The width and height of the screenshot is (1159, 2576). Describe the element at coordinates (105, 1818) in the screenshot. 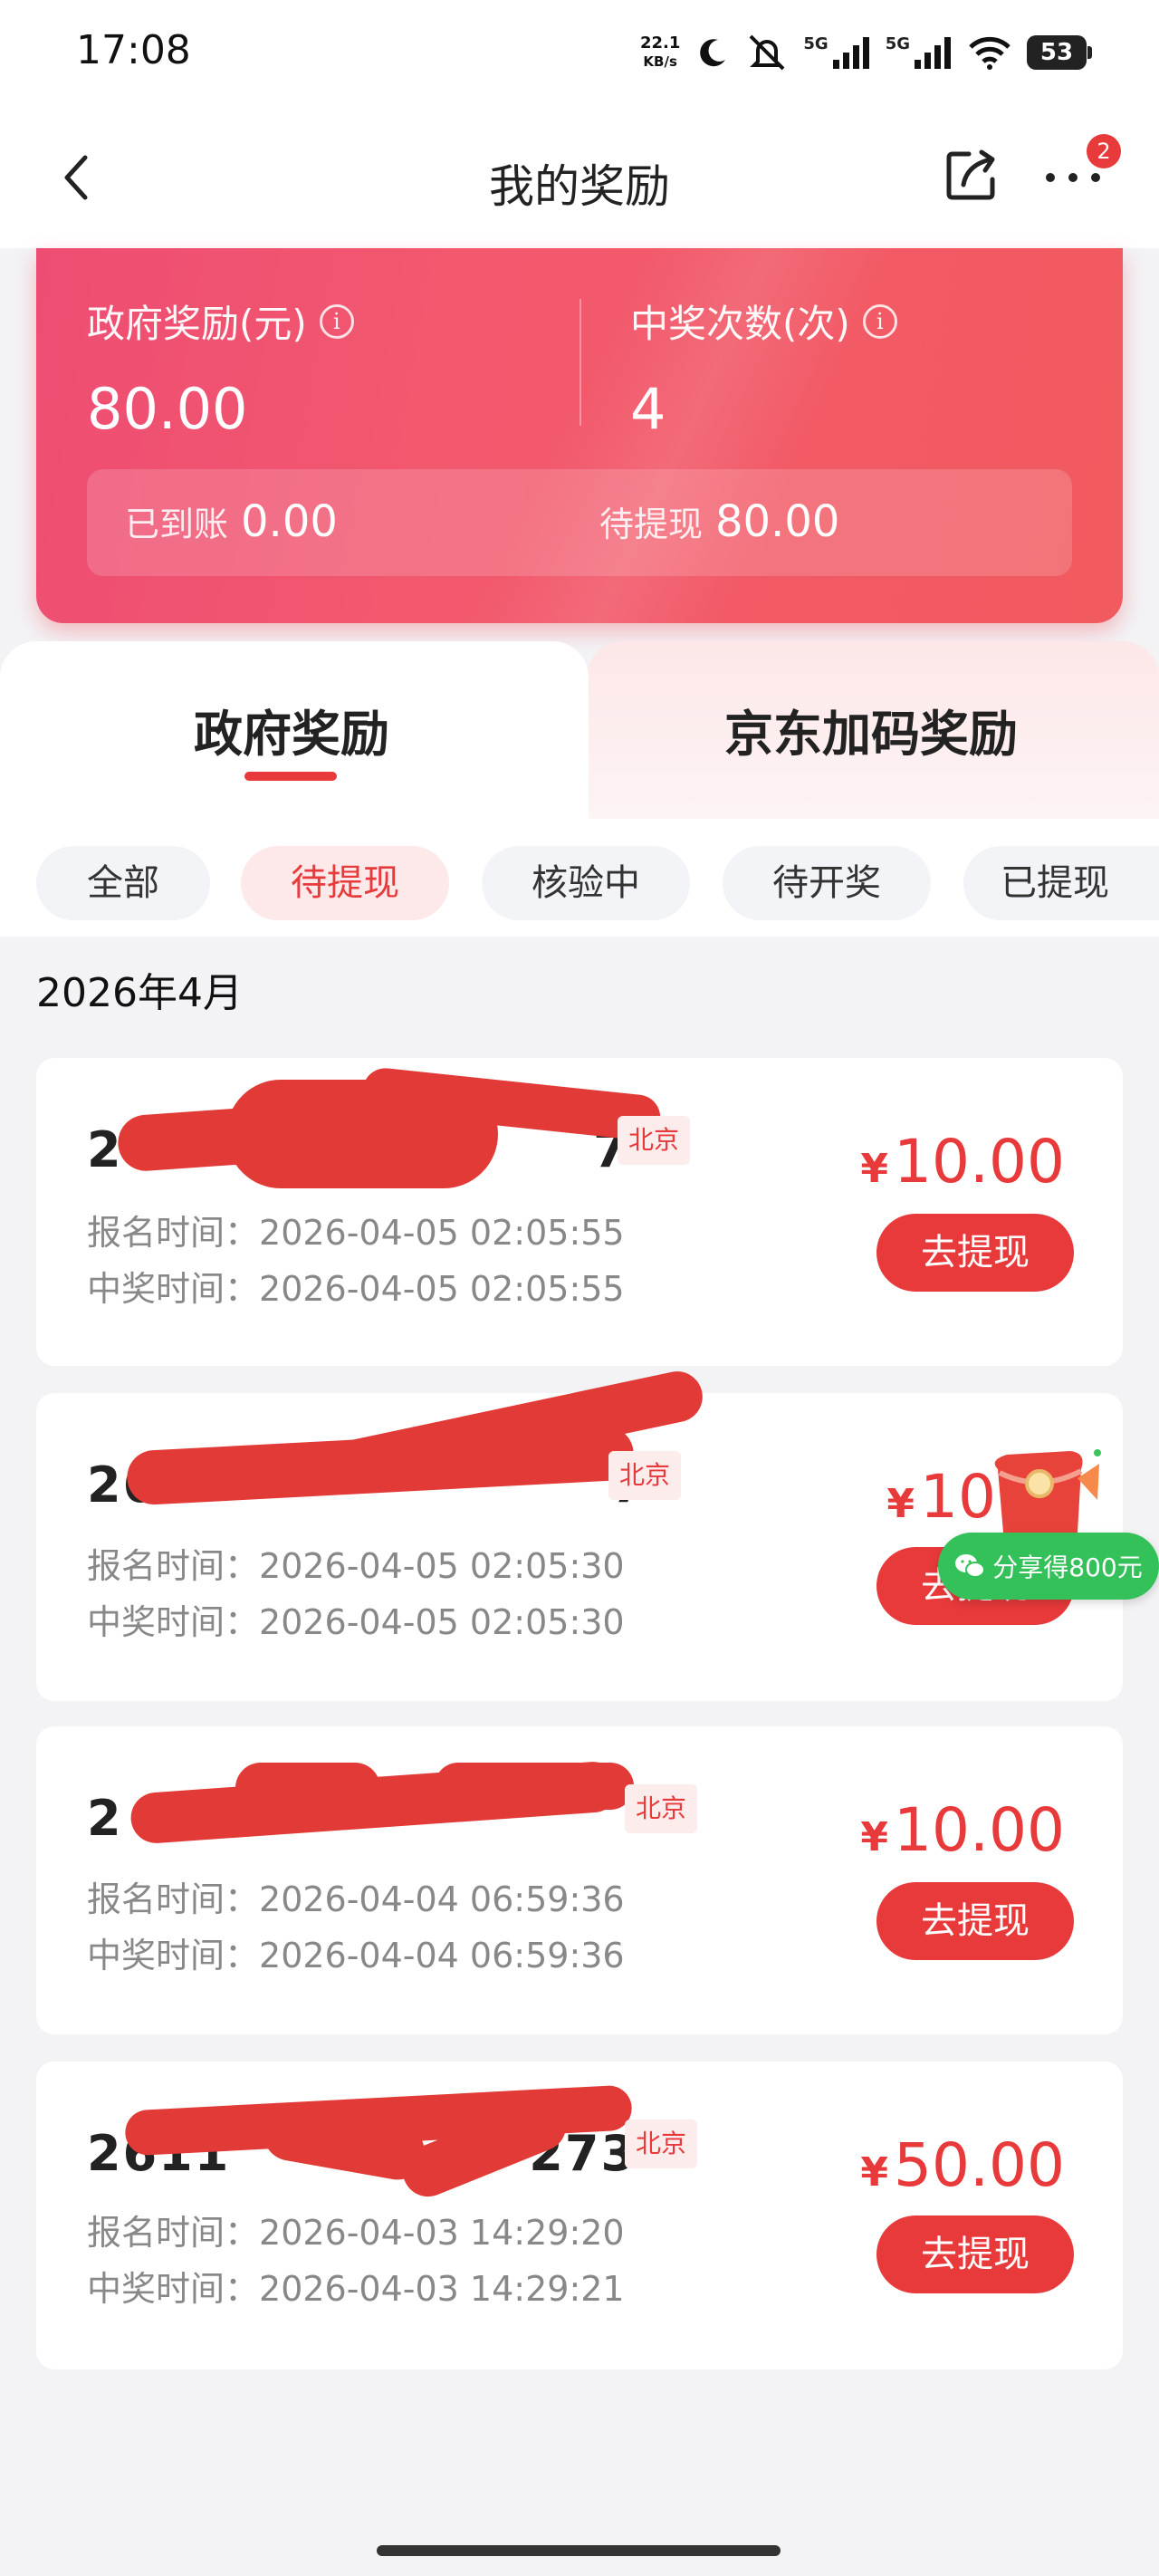

I see `record-id: 2` at that location.